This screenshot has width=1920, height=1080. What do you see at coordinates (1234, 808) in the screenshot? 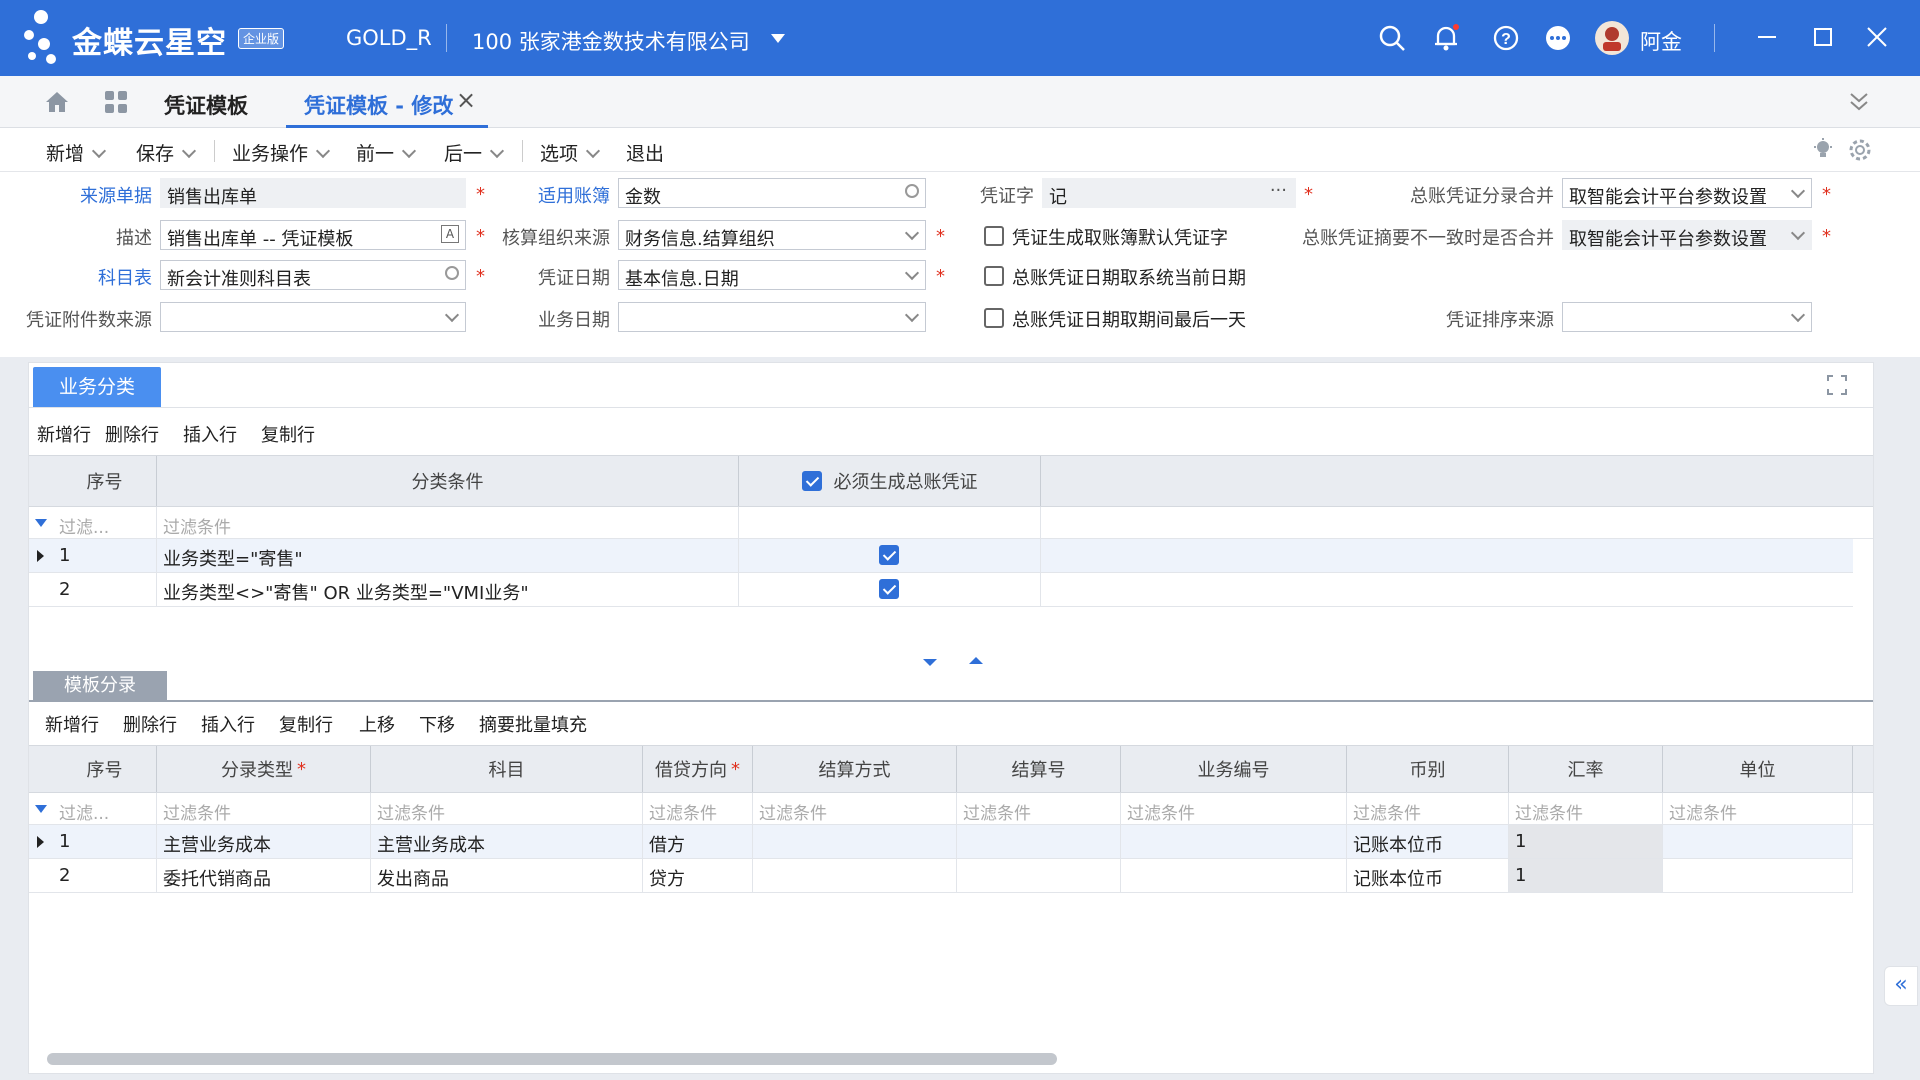
I see `s2-filter-biz-no: 过滤条件` at bounding box center [1234, 808].